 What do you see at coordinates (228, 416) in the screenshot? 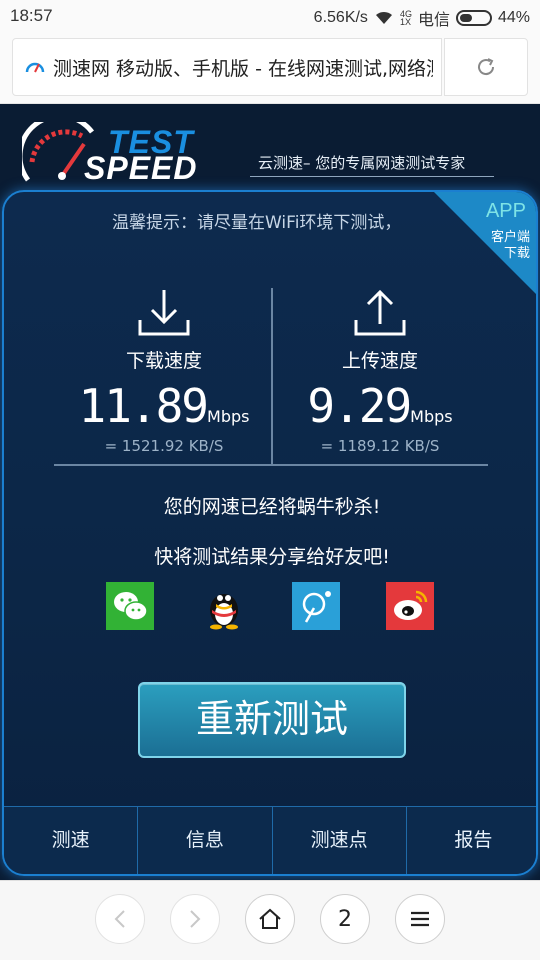
I see `download-unit: Mbps` at bounding box center [228, 416].